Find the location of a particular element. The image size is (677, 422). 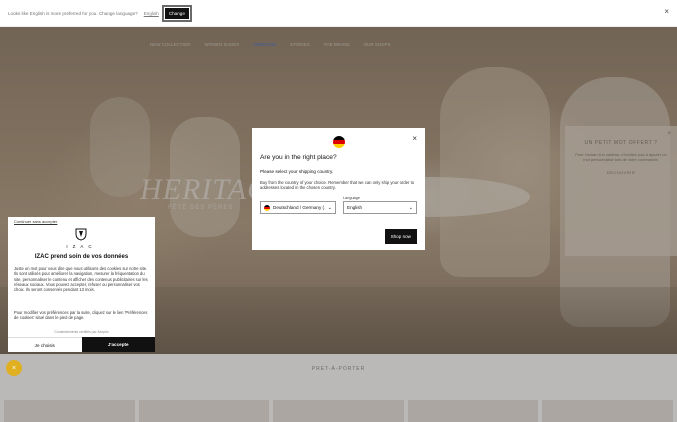

shop-now-button: Shop now is located at coordinates (400, 236).